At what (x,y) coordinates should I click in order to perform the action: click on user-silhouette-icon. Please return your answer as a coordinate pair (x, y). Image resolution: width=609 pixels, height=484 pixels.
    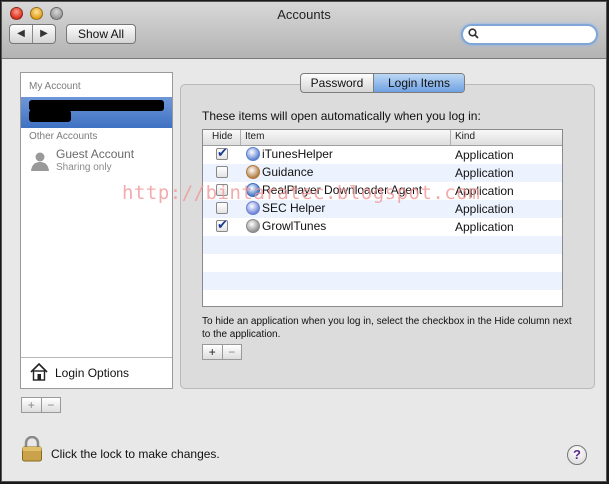
    Looking at the image, I should click on (40, 161).